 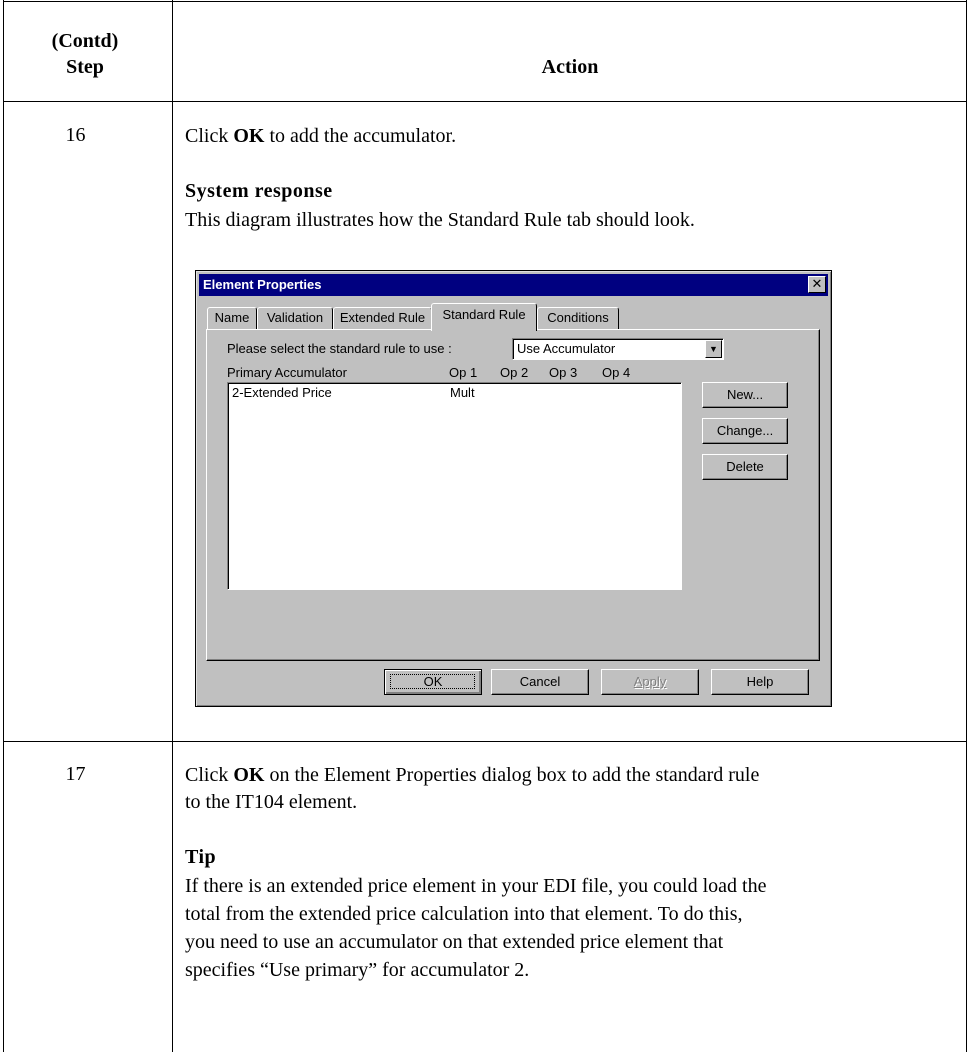 What do you see at coordinates (232, 318) in the screenshot?
I see `tab-name: Name` at bounding box center [232, 318].